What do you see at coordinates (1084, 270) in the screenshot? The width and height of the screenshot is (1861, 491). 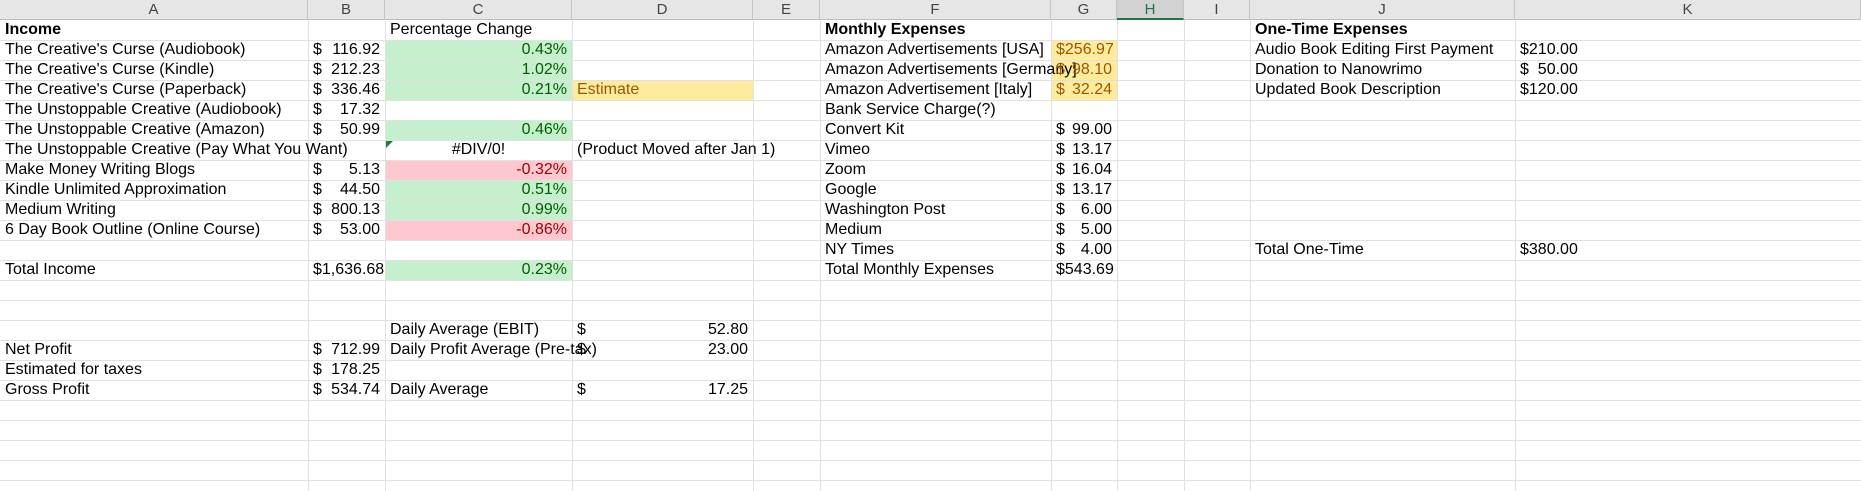 I see `total-monthly-amount: $543.69` at bounding box center [1084, 270].